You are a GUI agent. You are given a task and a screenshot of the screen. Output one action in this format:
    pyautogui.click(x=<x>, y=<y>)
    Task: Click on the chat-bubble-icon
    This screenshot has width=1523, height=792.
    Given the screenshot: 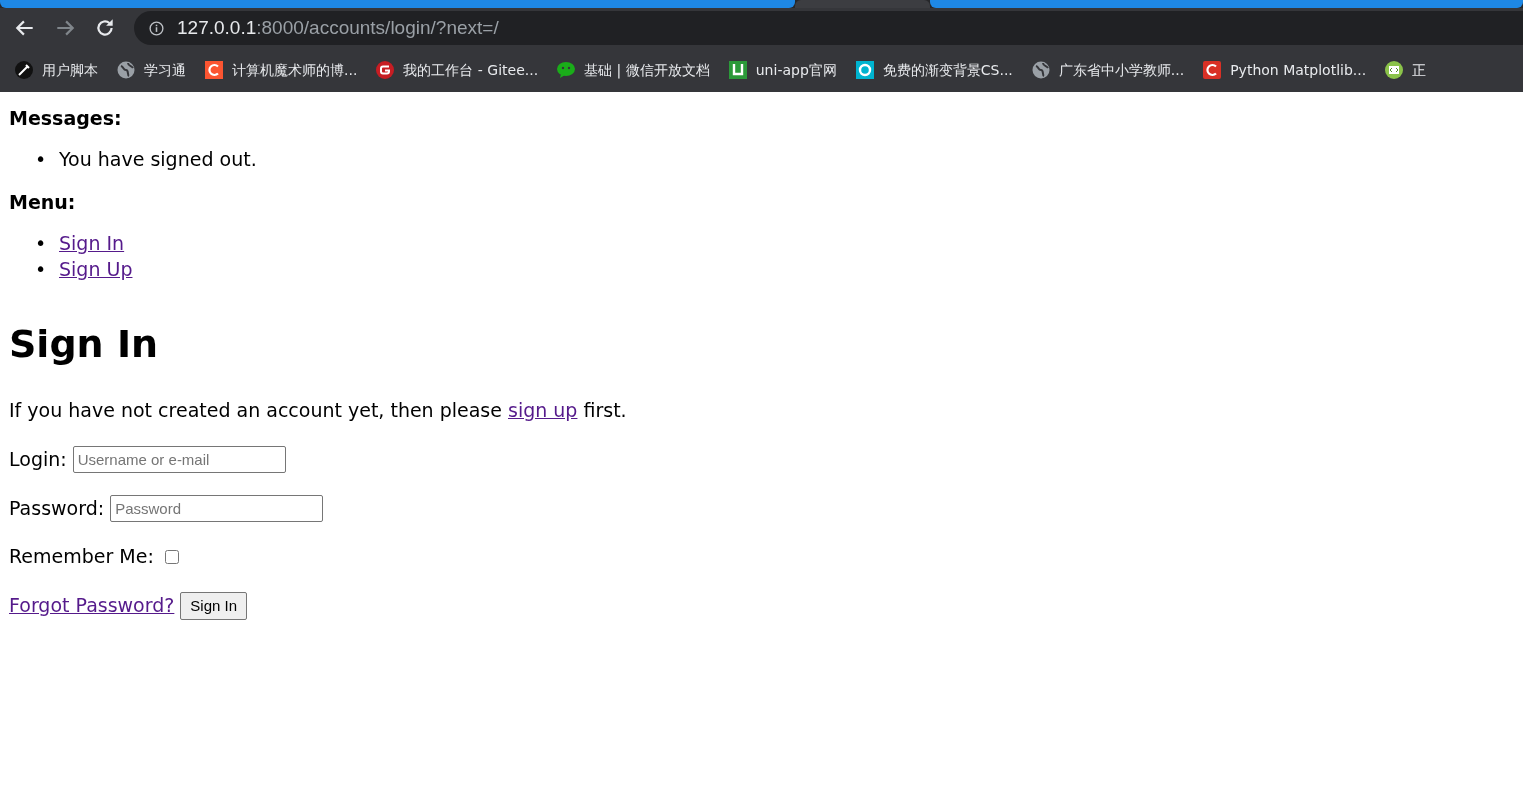 What is the action you would take?
    pyautogui.click(x=566, y=70)
    